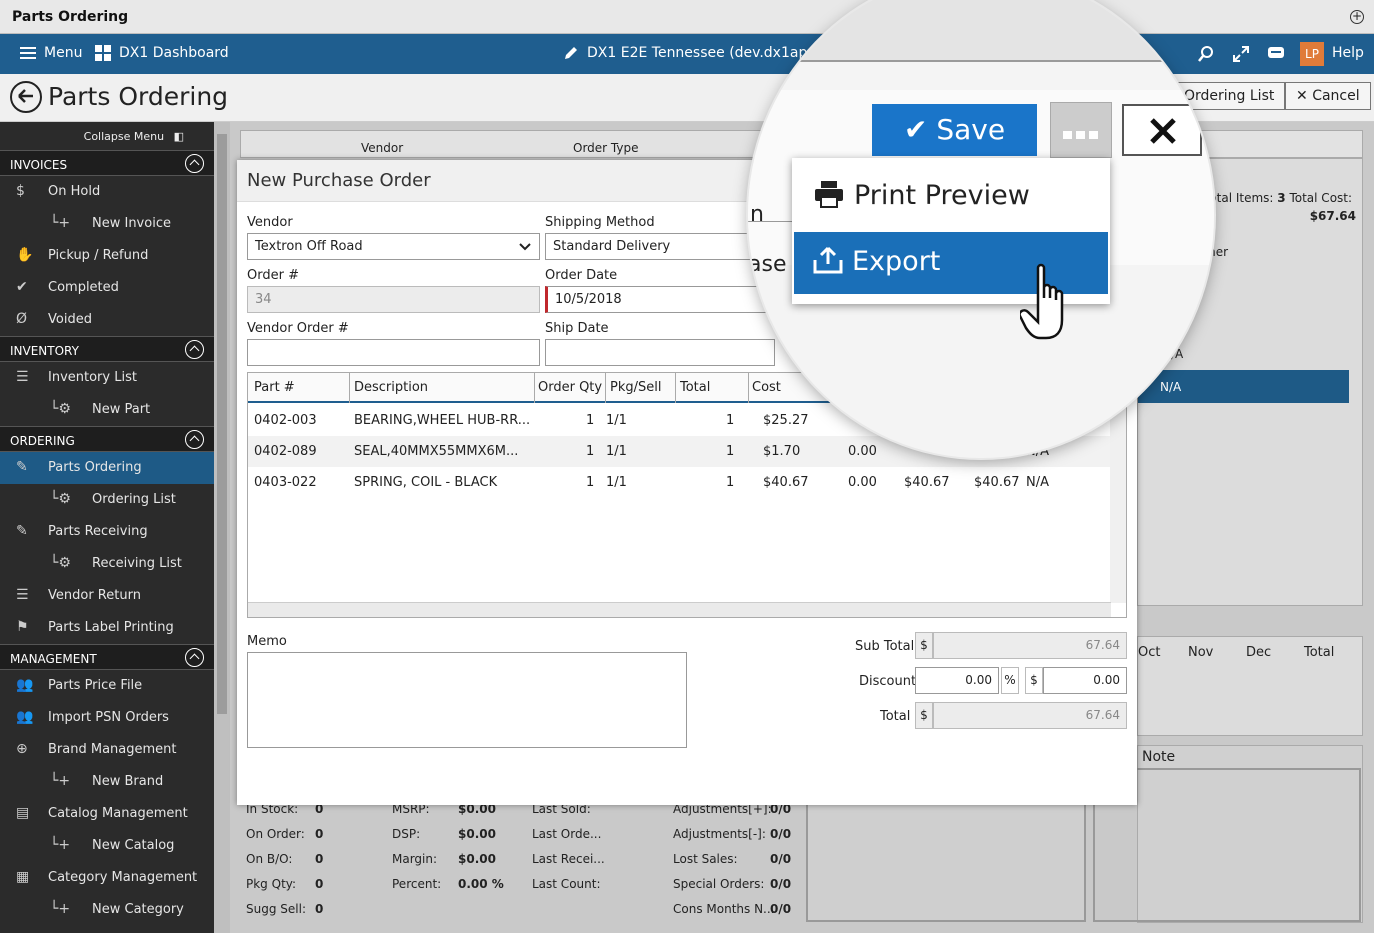 The height and width of the screenshot is (933, 1374). What do you see at coordinates (107, 500) in the screenshot?
I see `sidebar-item-ordering-list: └⚙ Ordering List` at bounding box center [107, 500].